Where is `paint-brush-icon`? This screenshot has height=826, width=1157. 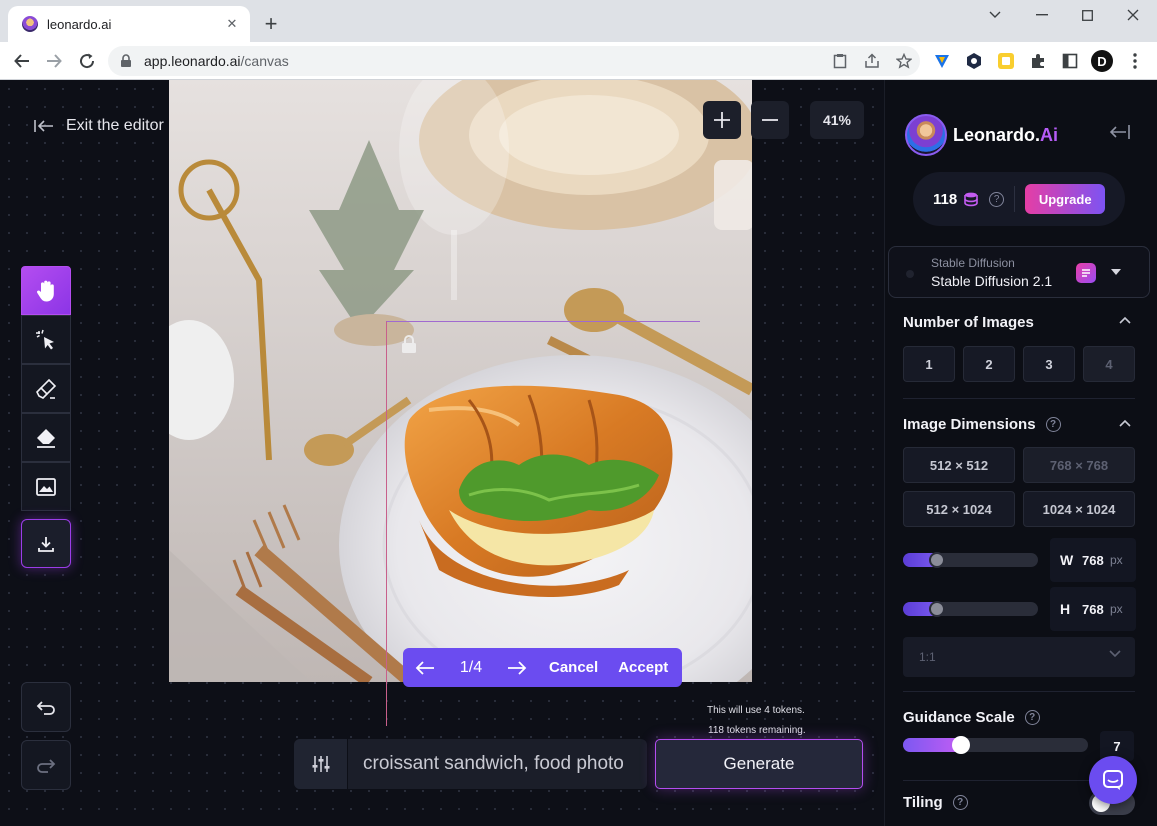
paint-brush-icon is located at coordinates (46, 388).